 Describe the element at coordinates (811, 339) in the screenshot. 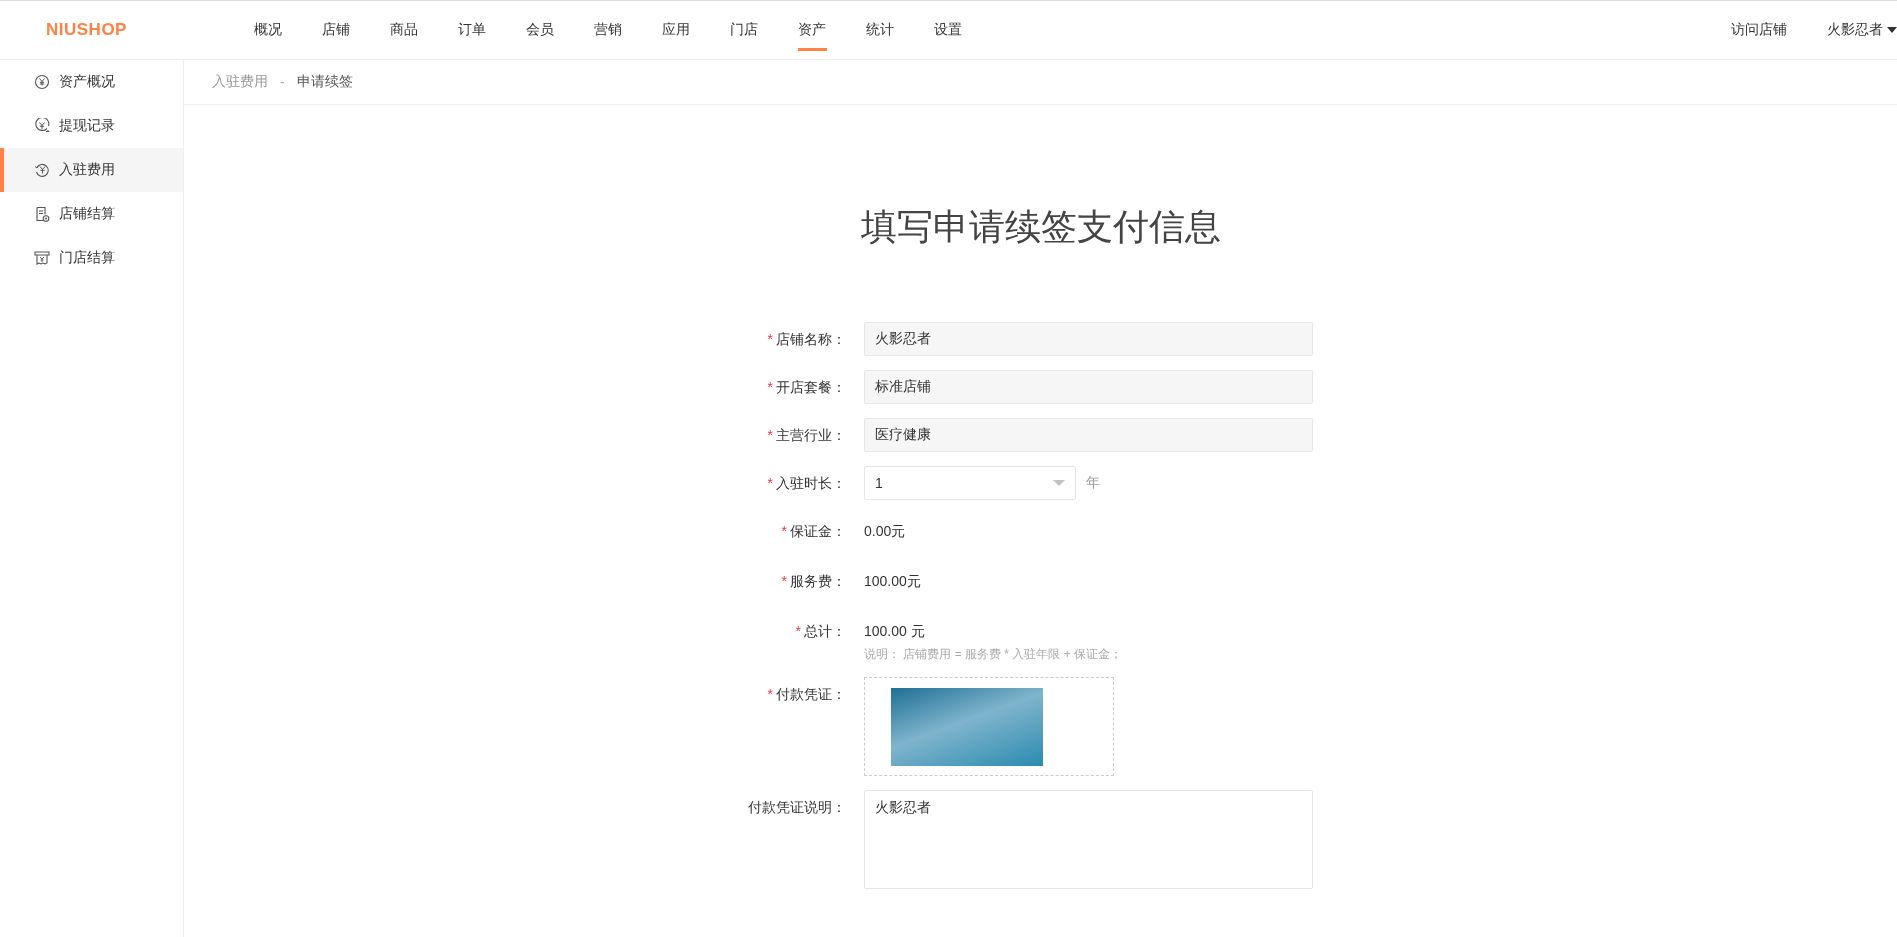

I see `label-text: 店铺名称：` at that location.